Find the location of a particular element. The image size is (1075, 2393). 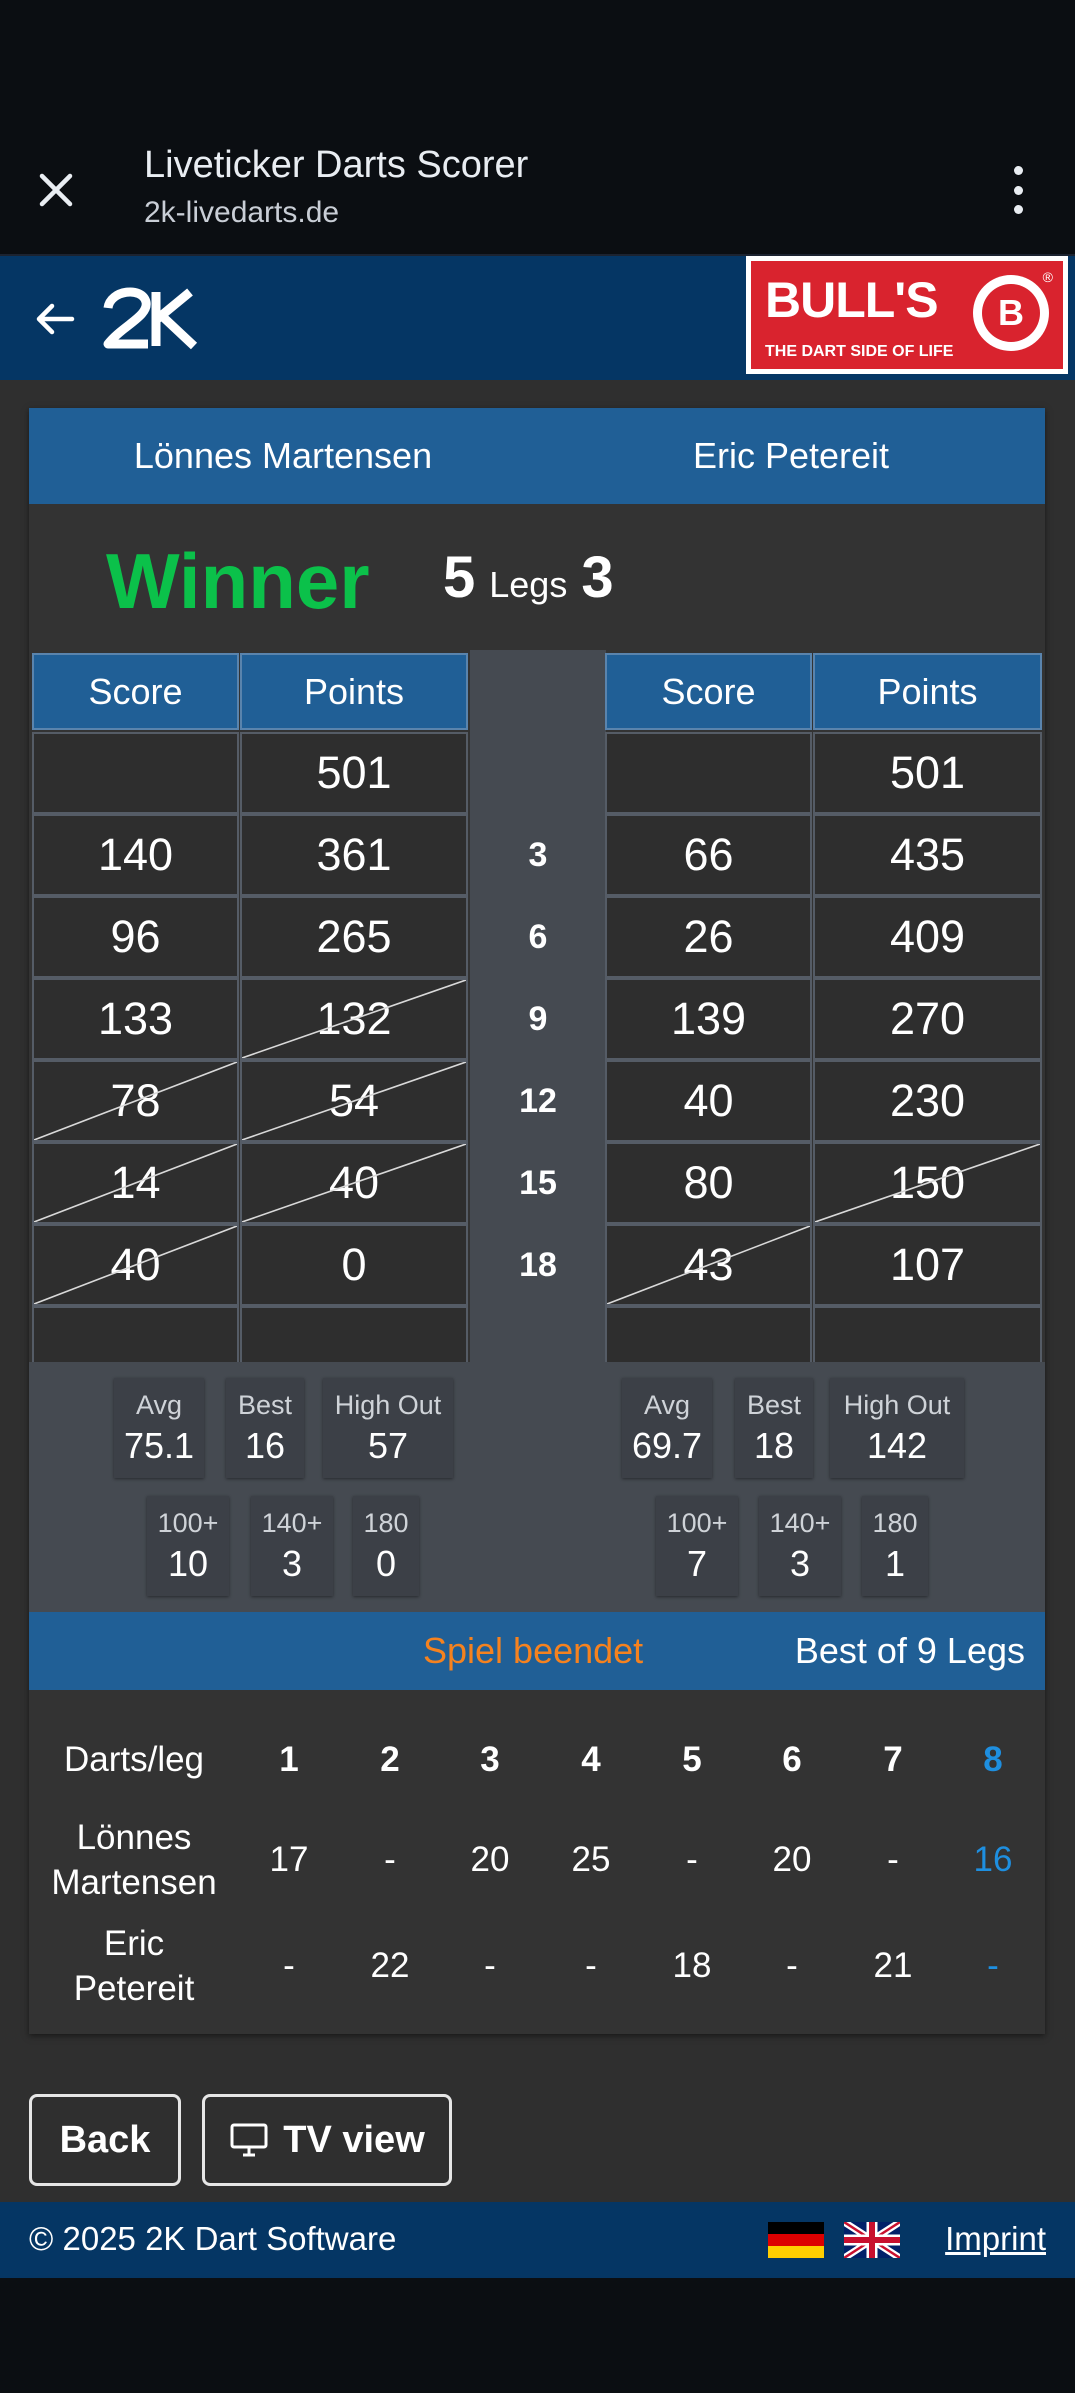

p2-stat-t180-value: 1 is located at coordinates (895, 1563).